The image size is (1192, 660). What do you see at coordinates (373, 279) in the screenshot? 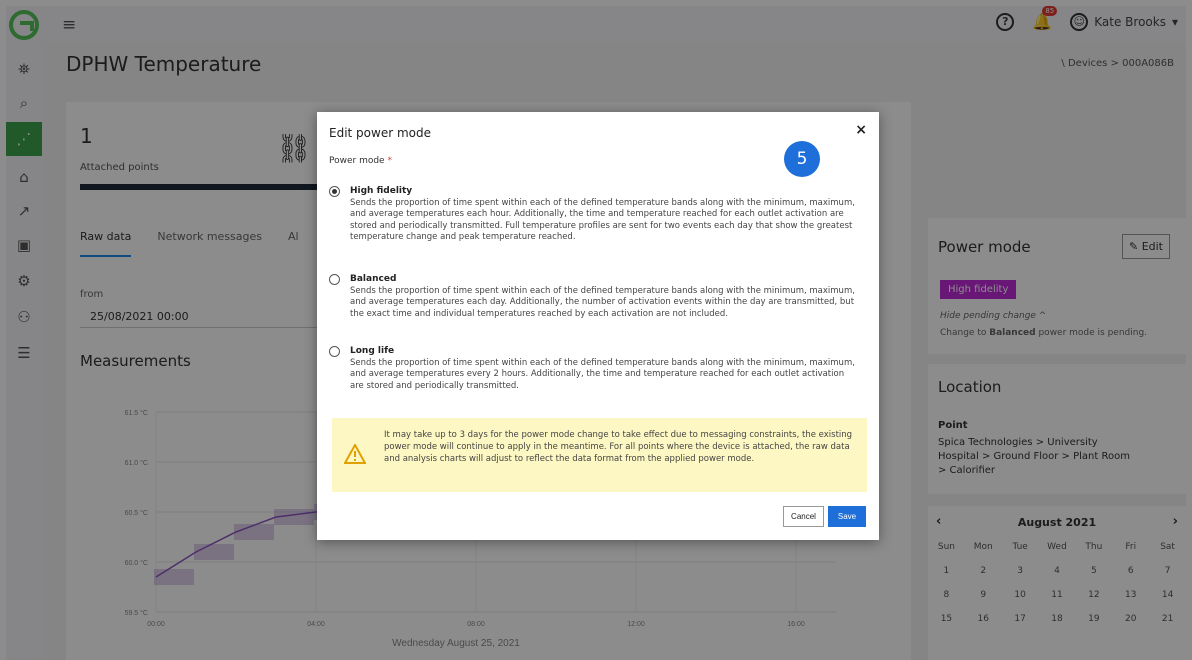
I see `option-label: Balanced` at bounding box center [373, 279].